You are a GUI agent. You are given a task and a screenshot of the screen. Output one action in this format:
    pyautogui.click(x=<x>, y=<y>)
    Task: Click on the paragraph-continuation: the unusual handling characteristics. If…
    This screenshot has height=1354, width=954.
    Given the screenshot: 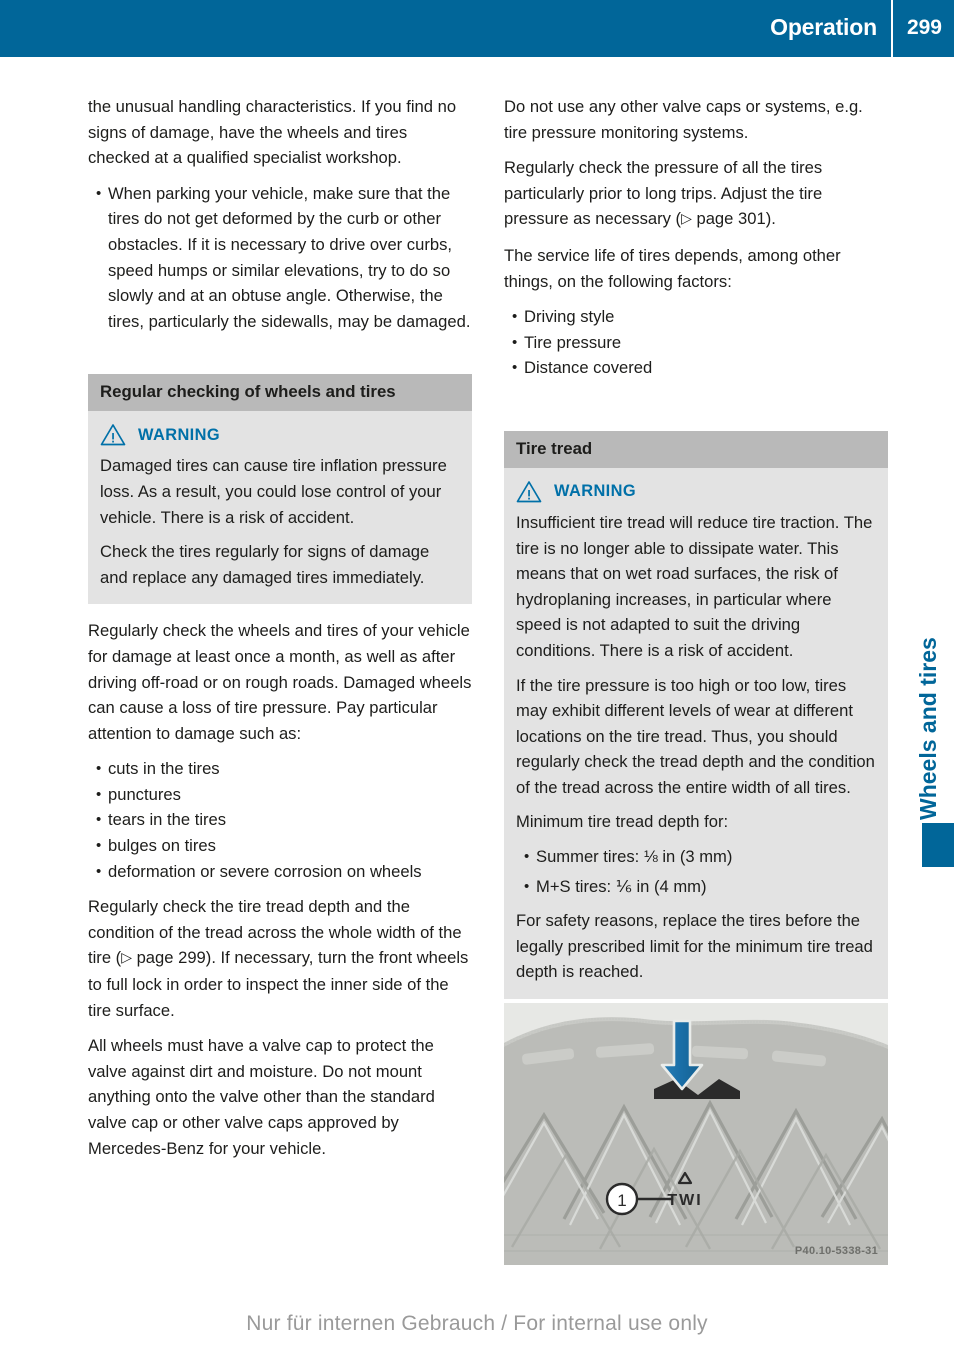 What is the action you would take?
    pyautogui.click(x=272, y=132)
    